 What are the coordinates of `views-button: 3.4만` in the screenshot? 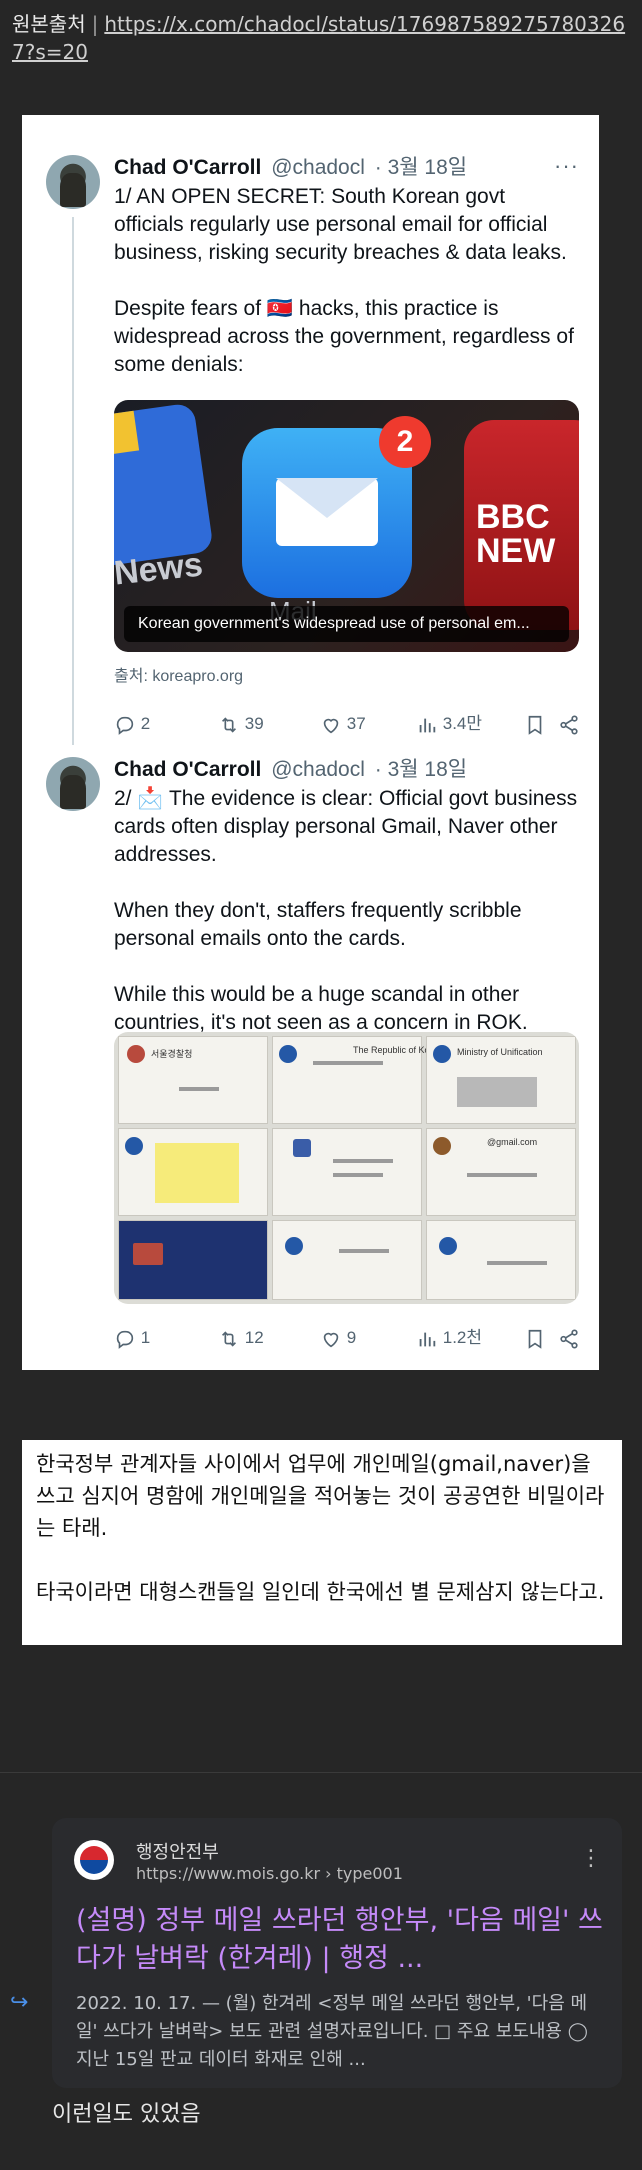 It's located at (449, 724).